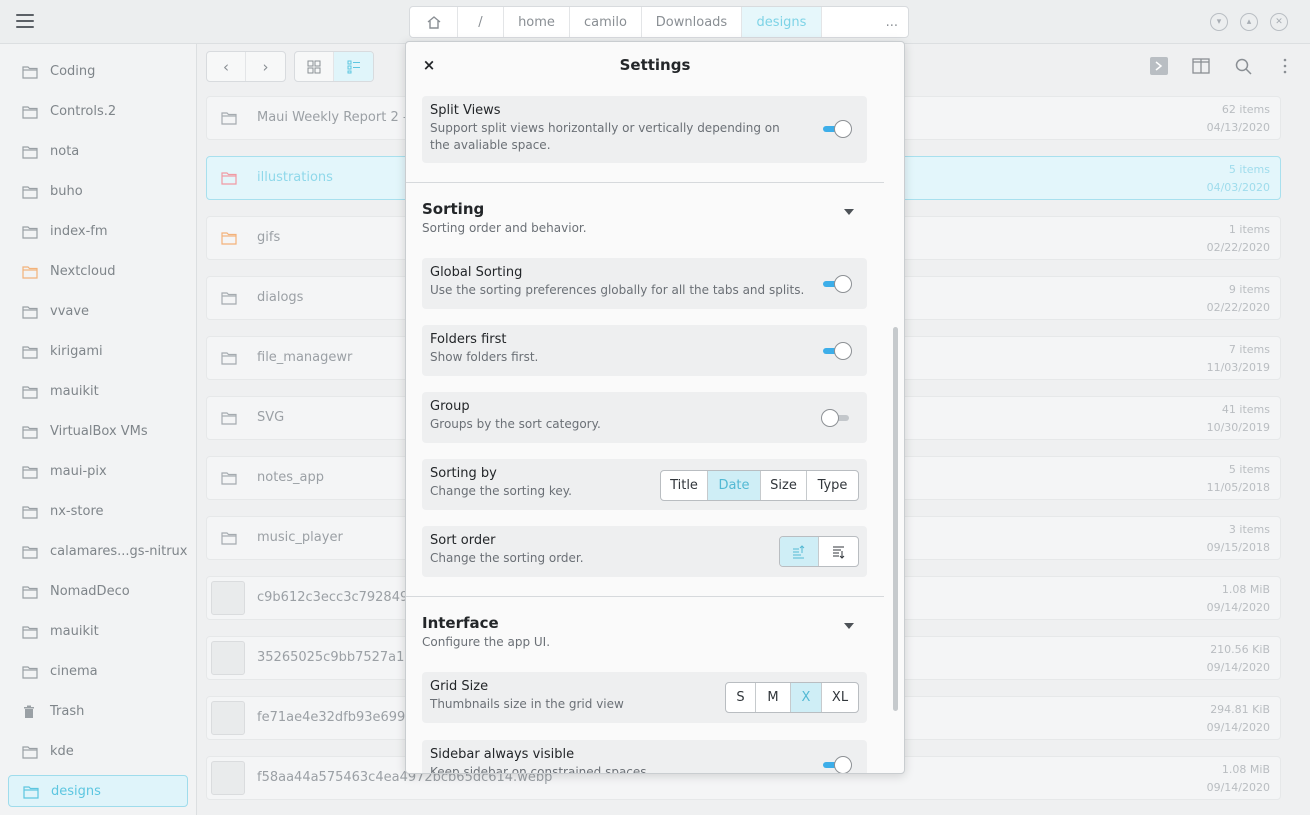 This screenshot has height=815, width=1310. What do you see at coordinates (838, 551) in the screenshot?
I see `sort-descending-icon` at bounding box center [838, 551].